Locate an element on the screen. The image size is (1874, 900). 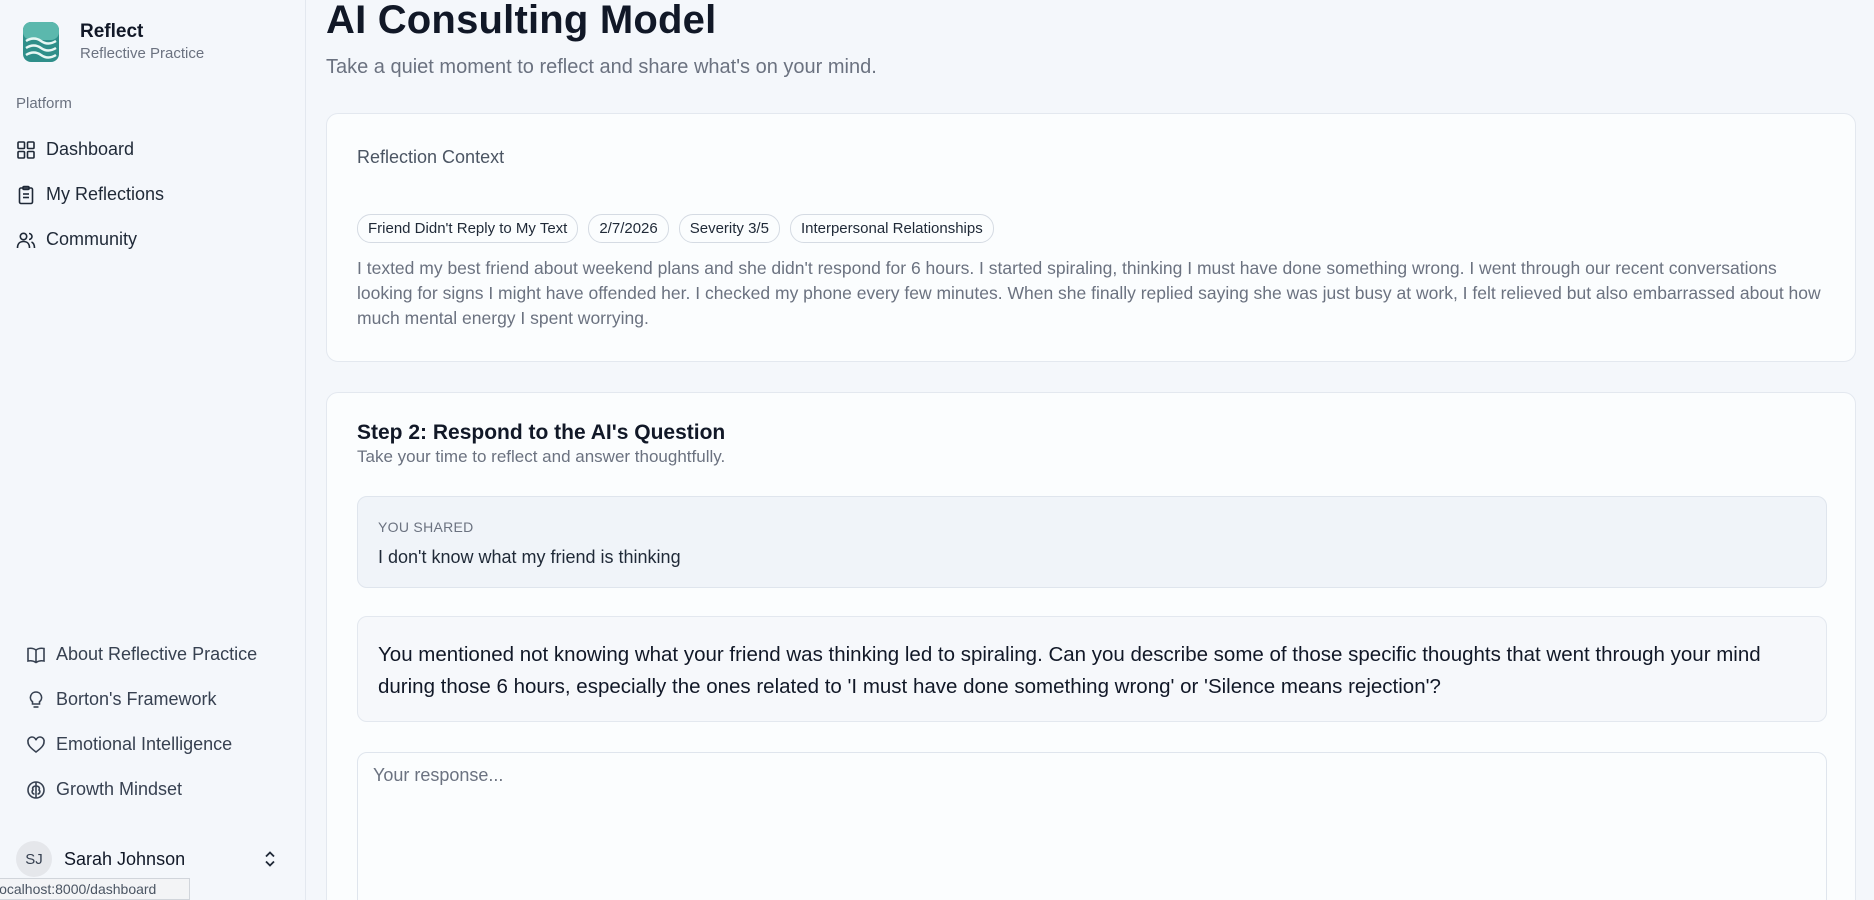
you-shared-label: YOU SHARED is located at coordinates (426, 527).